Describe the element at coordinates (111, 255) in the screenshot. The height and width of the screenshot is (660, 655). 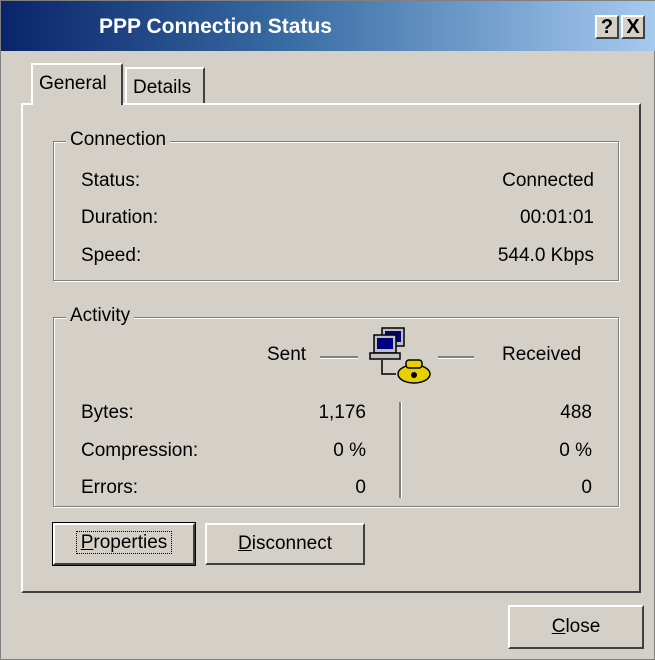
I see `speed-label: Speed:` at that location.